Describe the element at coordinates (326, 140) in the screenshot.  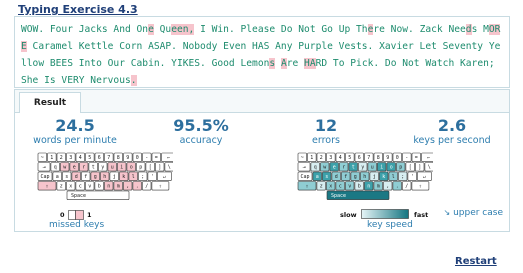
I see `errors-label: errors` at that location.